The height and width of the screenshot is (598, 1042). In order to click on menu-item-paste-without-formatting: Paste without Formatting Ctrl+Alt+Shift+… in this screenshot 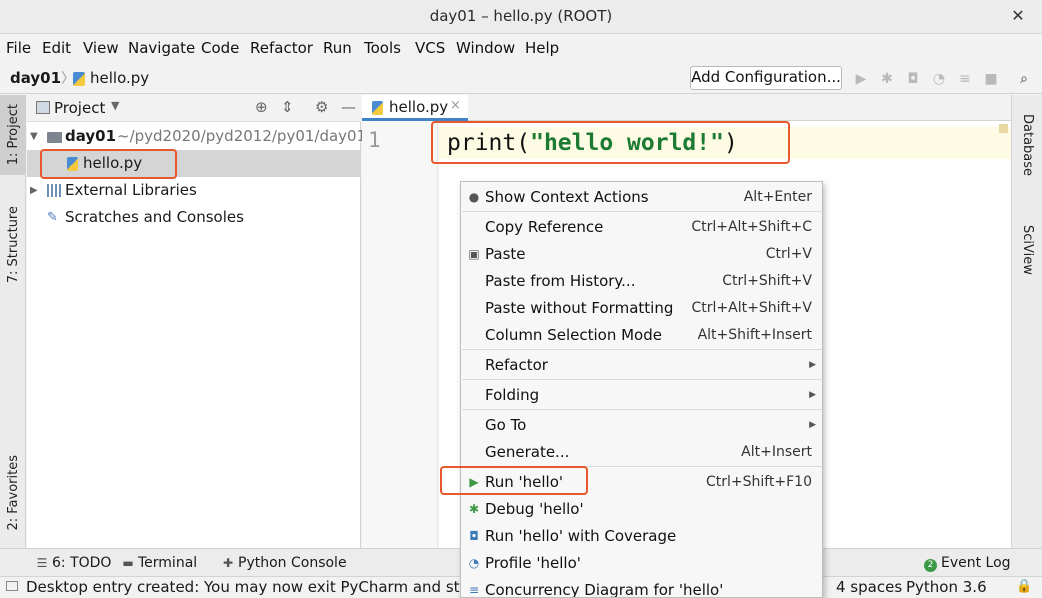, I will do `click(641, 308)`.